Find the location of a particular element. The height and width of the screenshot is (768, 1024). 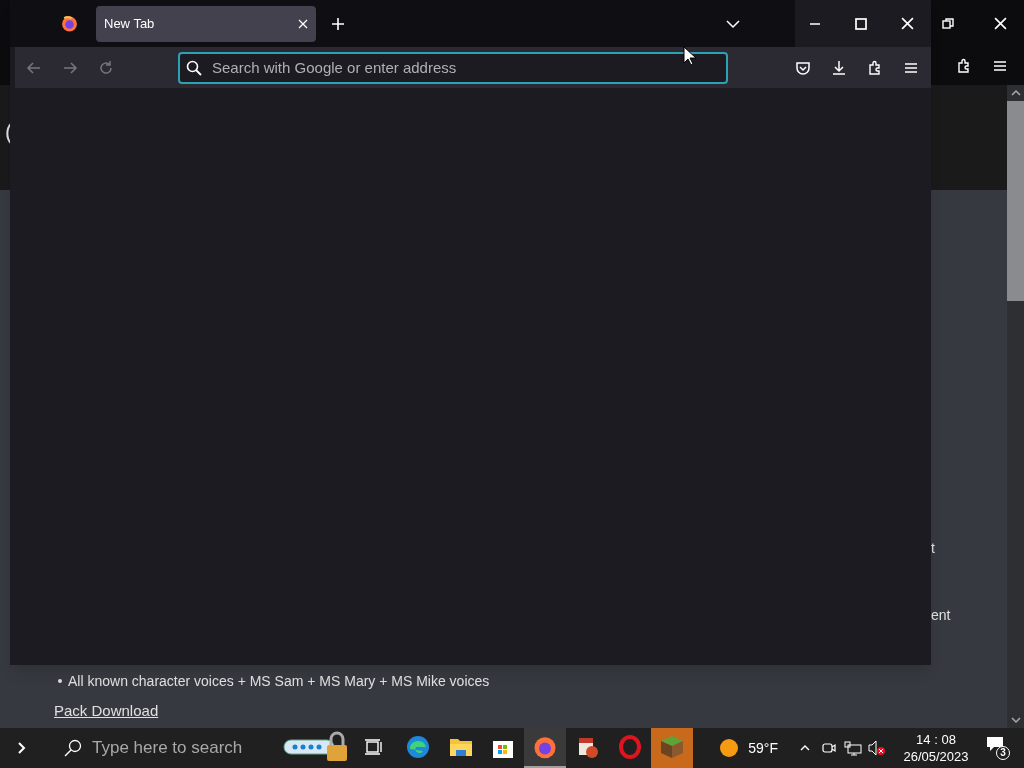

scroll-up-icon is located at coordinates (1015, 93).